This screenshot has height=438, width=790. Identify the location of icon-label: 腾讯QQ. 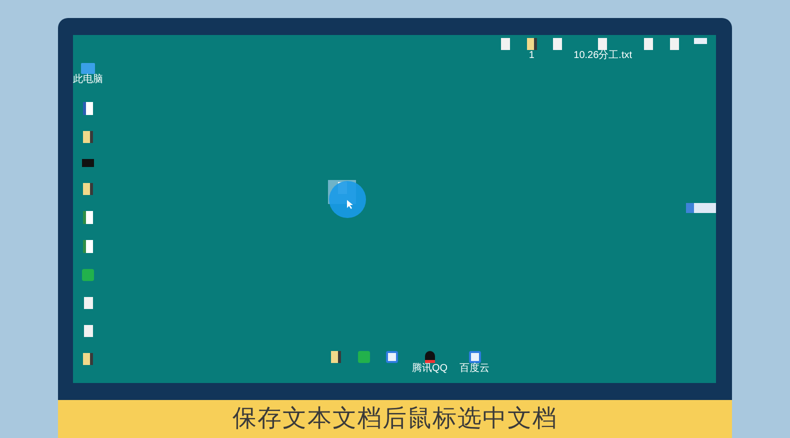
(430, 369).